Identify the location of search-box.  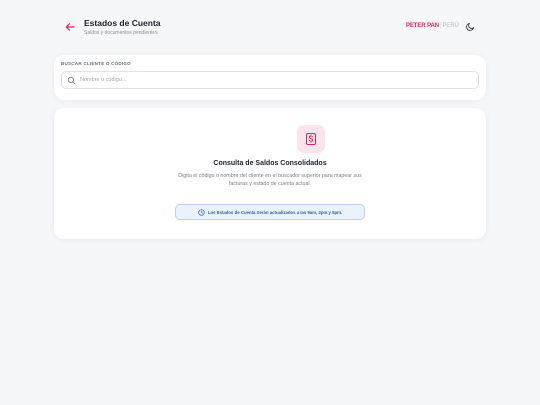
(270, 80).